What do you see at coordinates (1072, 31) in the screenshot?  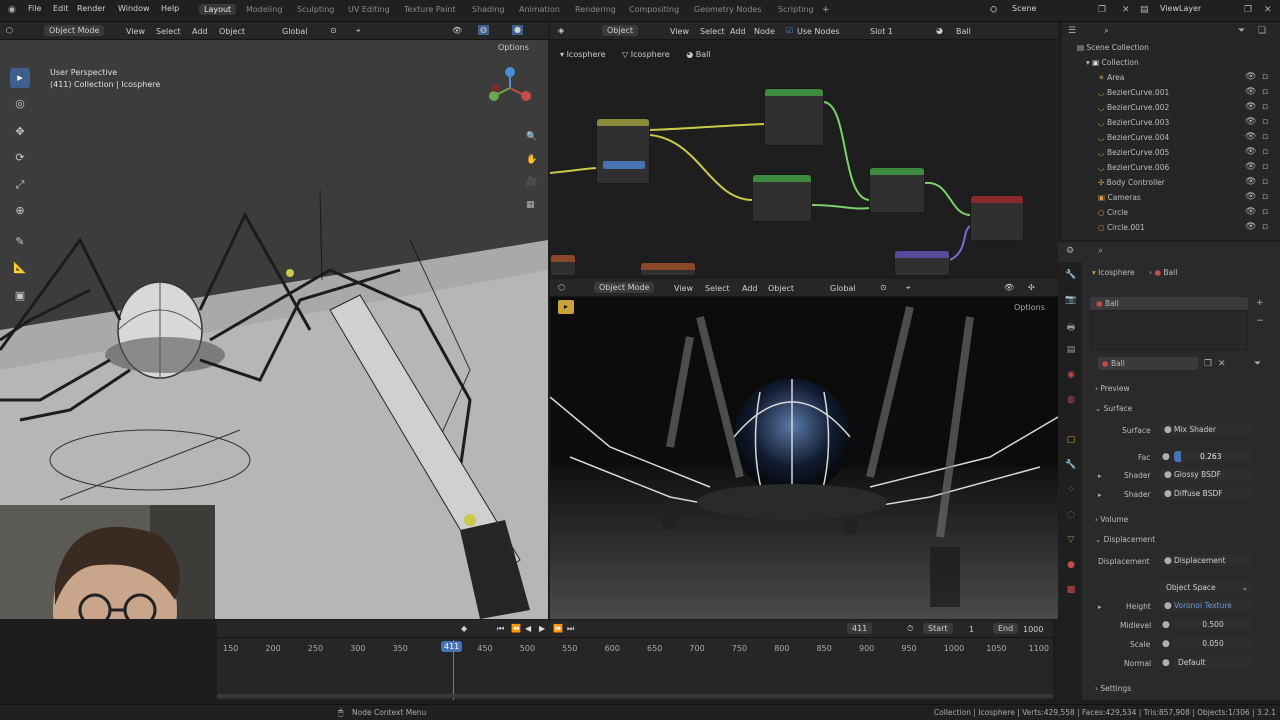 I see `outliner-editor-icon: ☰` at bounding box center [1072, 31].